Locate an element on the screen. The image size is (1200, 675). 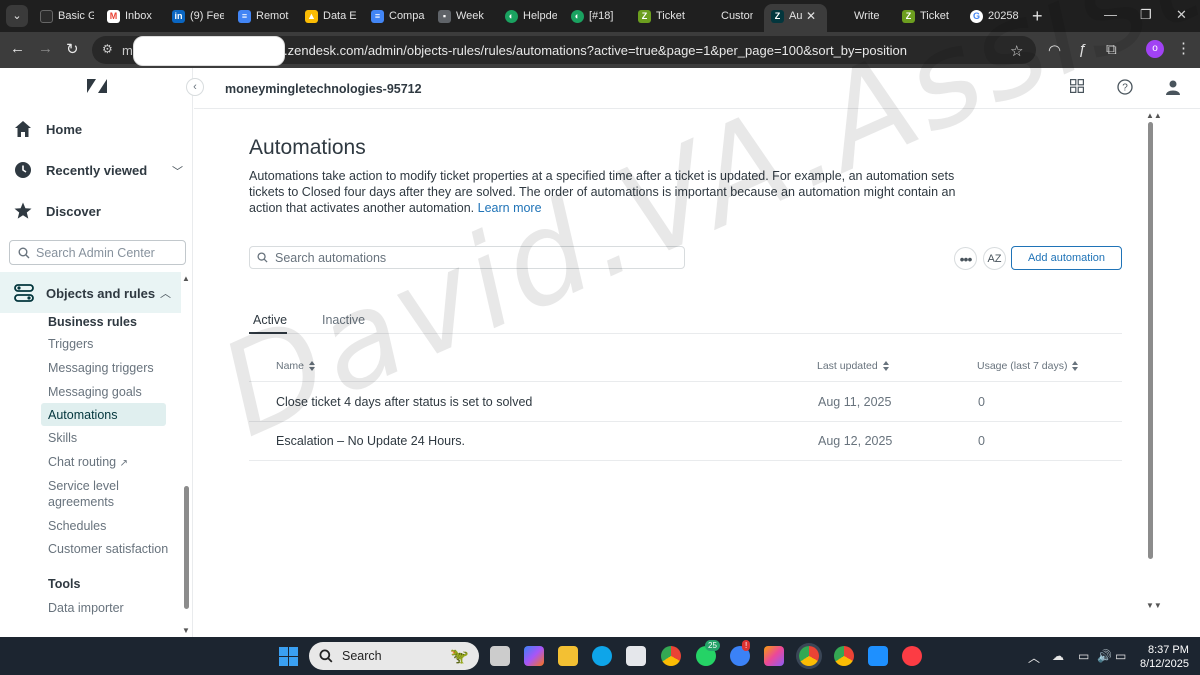
nav-home: Home is located at coordinates (48, 129).